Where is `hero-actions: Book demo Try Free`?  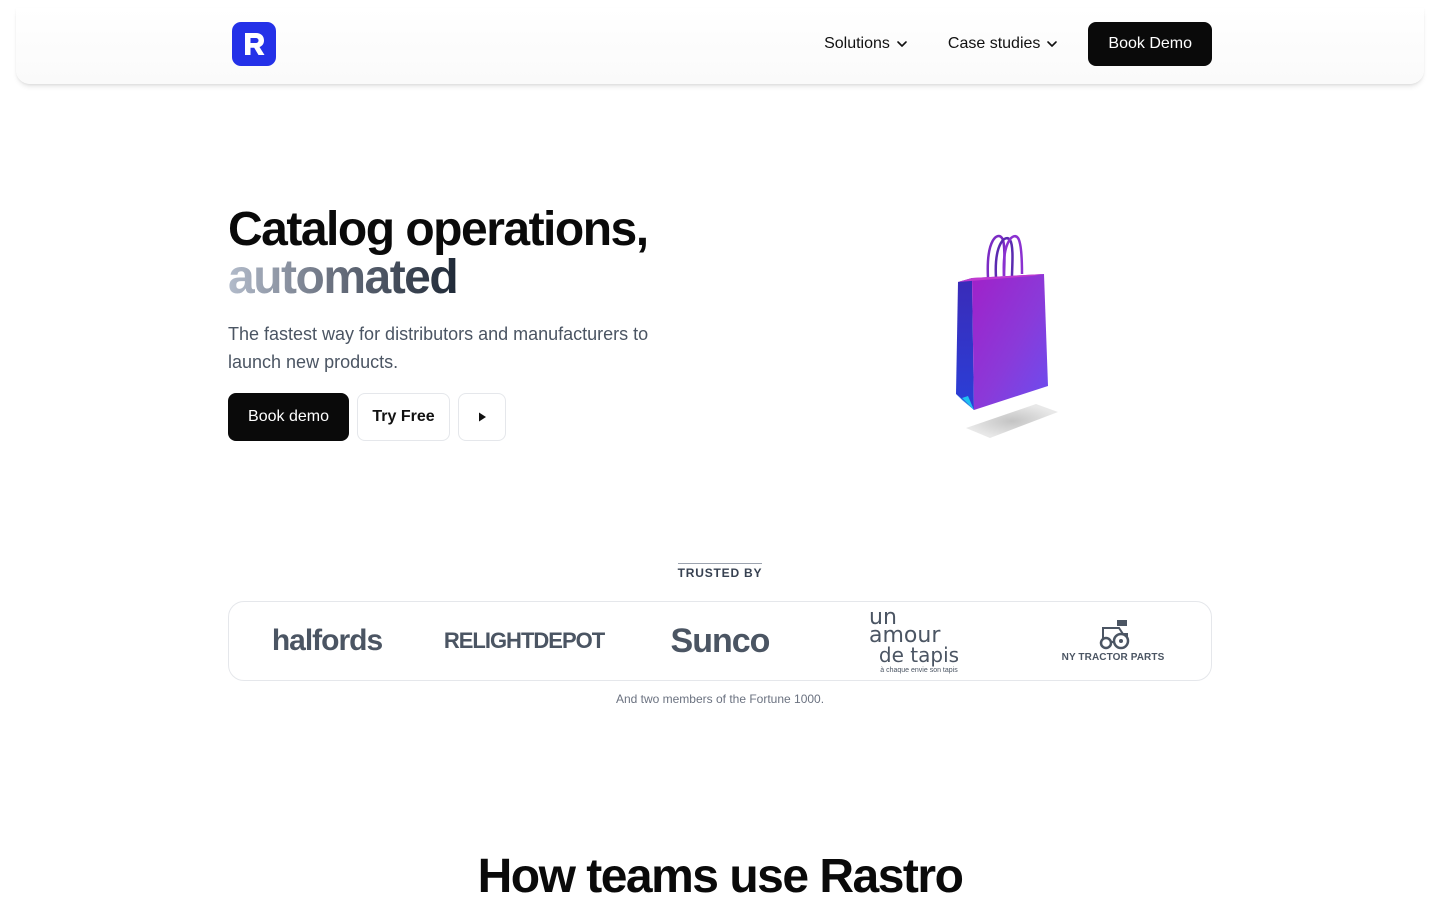
hero-actions: Book demo Try Free is located at coordinates (367, 417).